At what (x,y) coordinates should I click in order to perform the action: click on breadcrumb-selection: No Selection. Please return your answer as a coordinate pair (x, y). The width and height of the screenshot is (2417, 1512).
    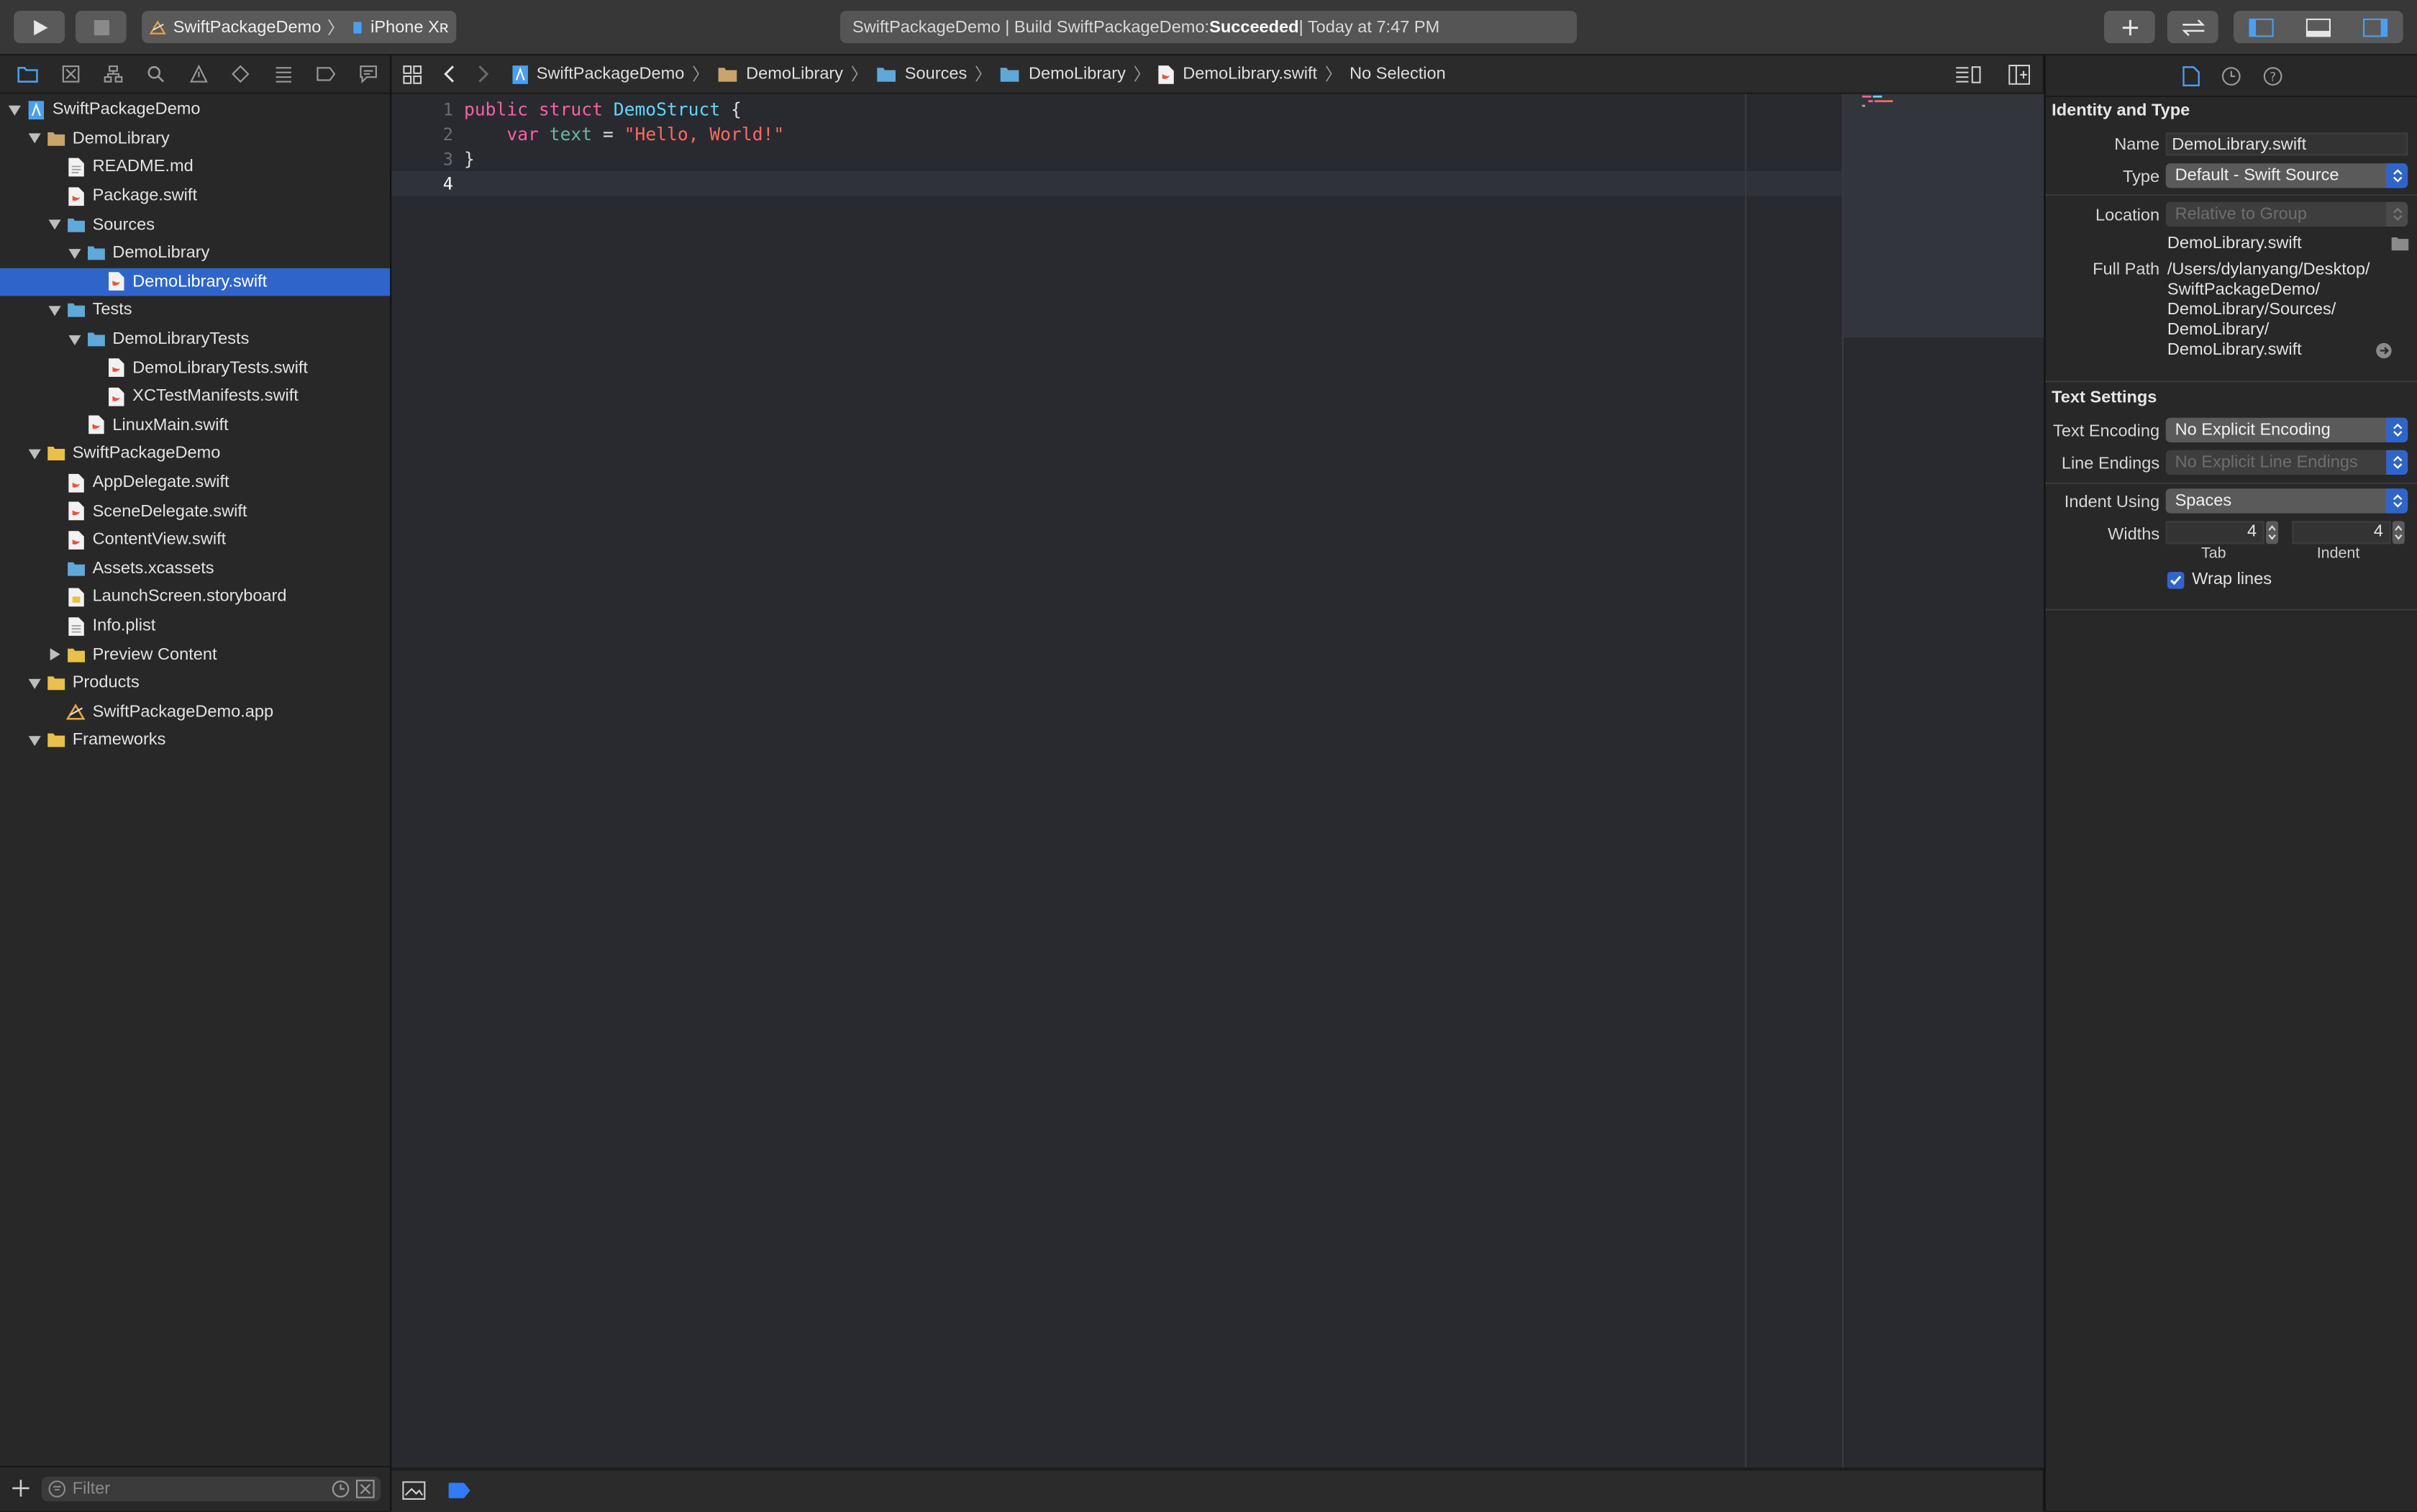
    Looking at the image, I should click on (1397, 74).